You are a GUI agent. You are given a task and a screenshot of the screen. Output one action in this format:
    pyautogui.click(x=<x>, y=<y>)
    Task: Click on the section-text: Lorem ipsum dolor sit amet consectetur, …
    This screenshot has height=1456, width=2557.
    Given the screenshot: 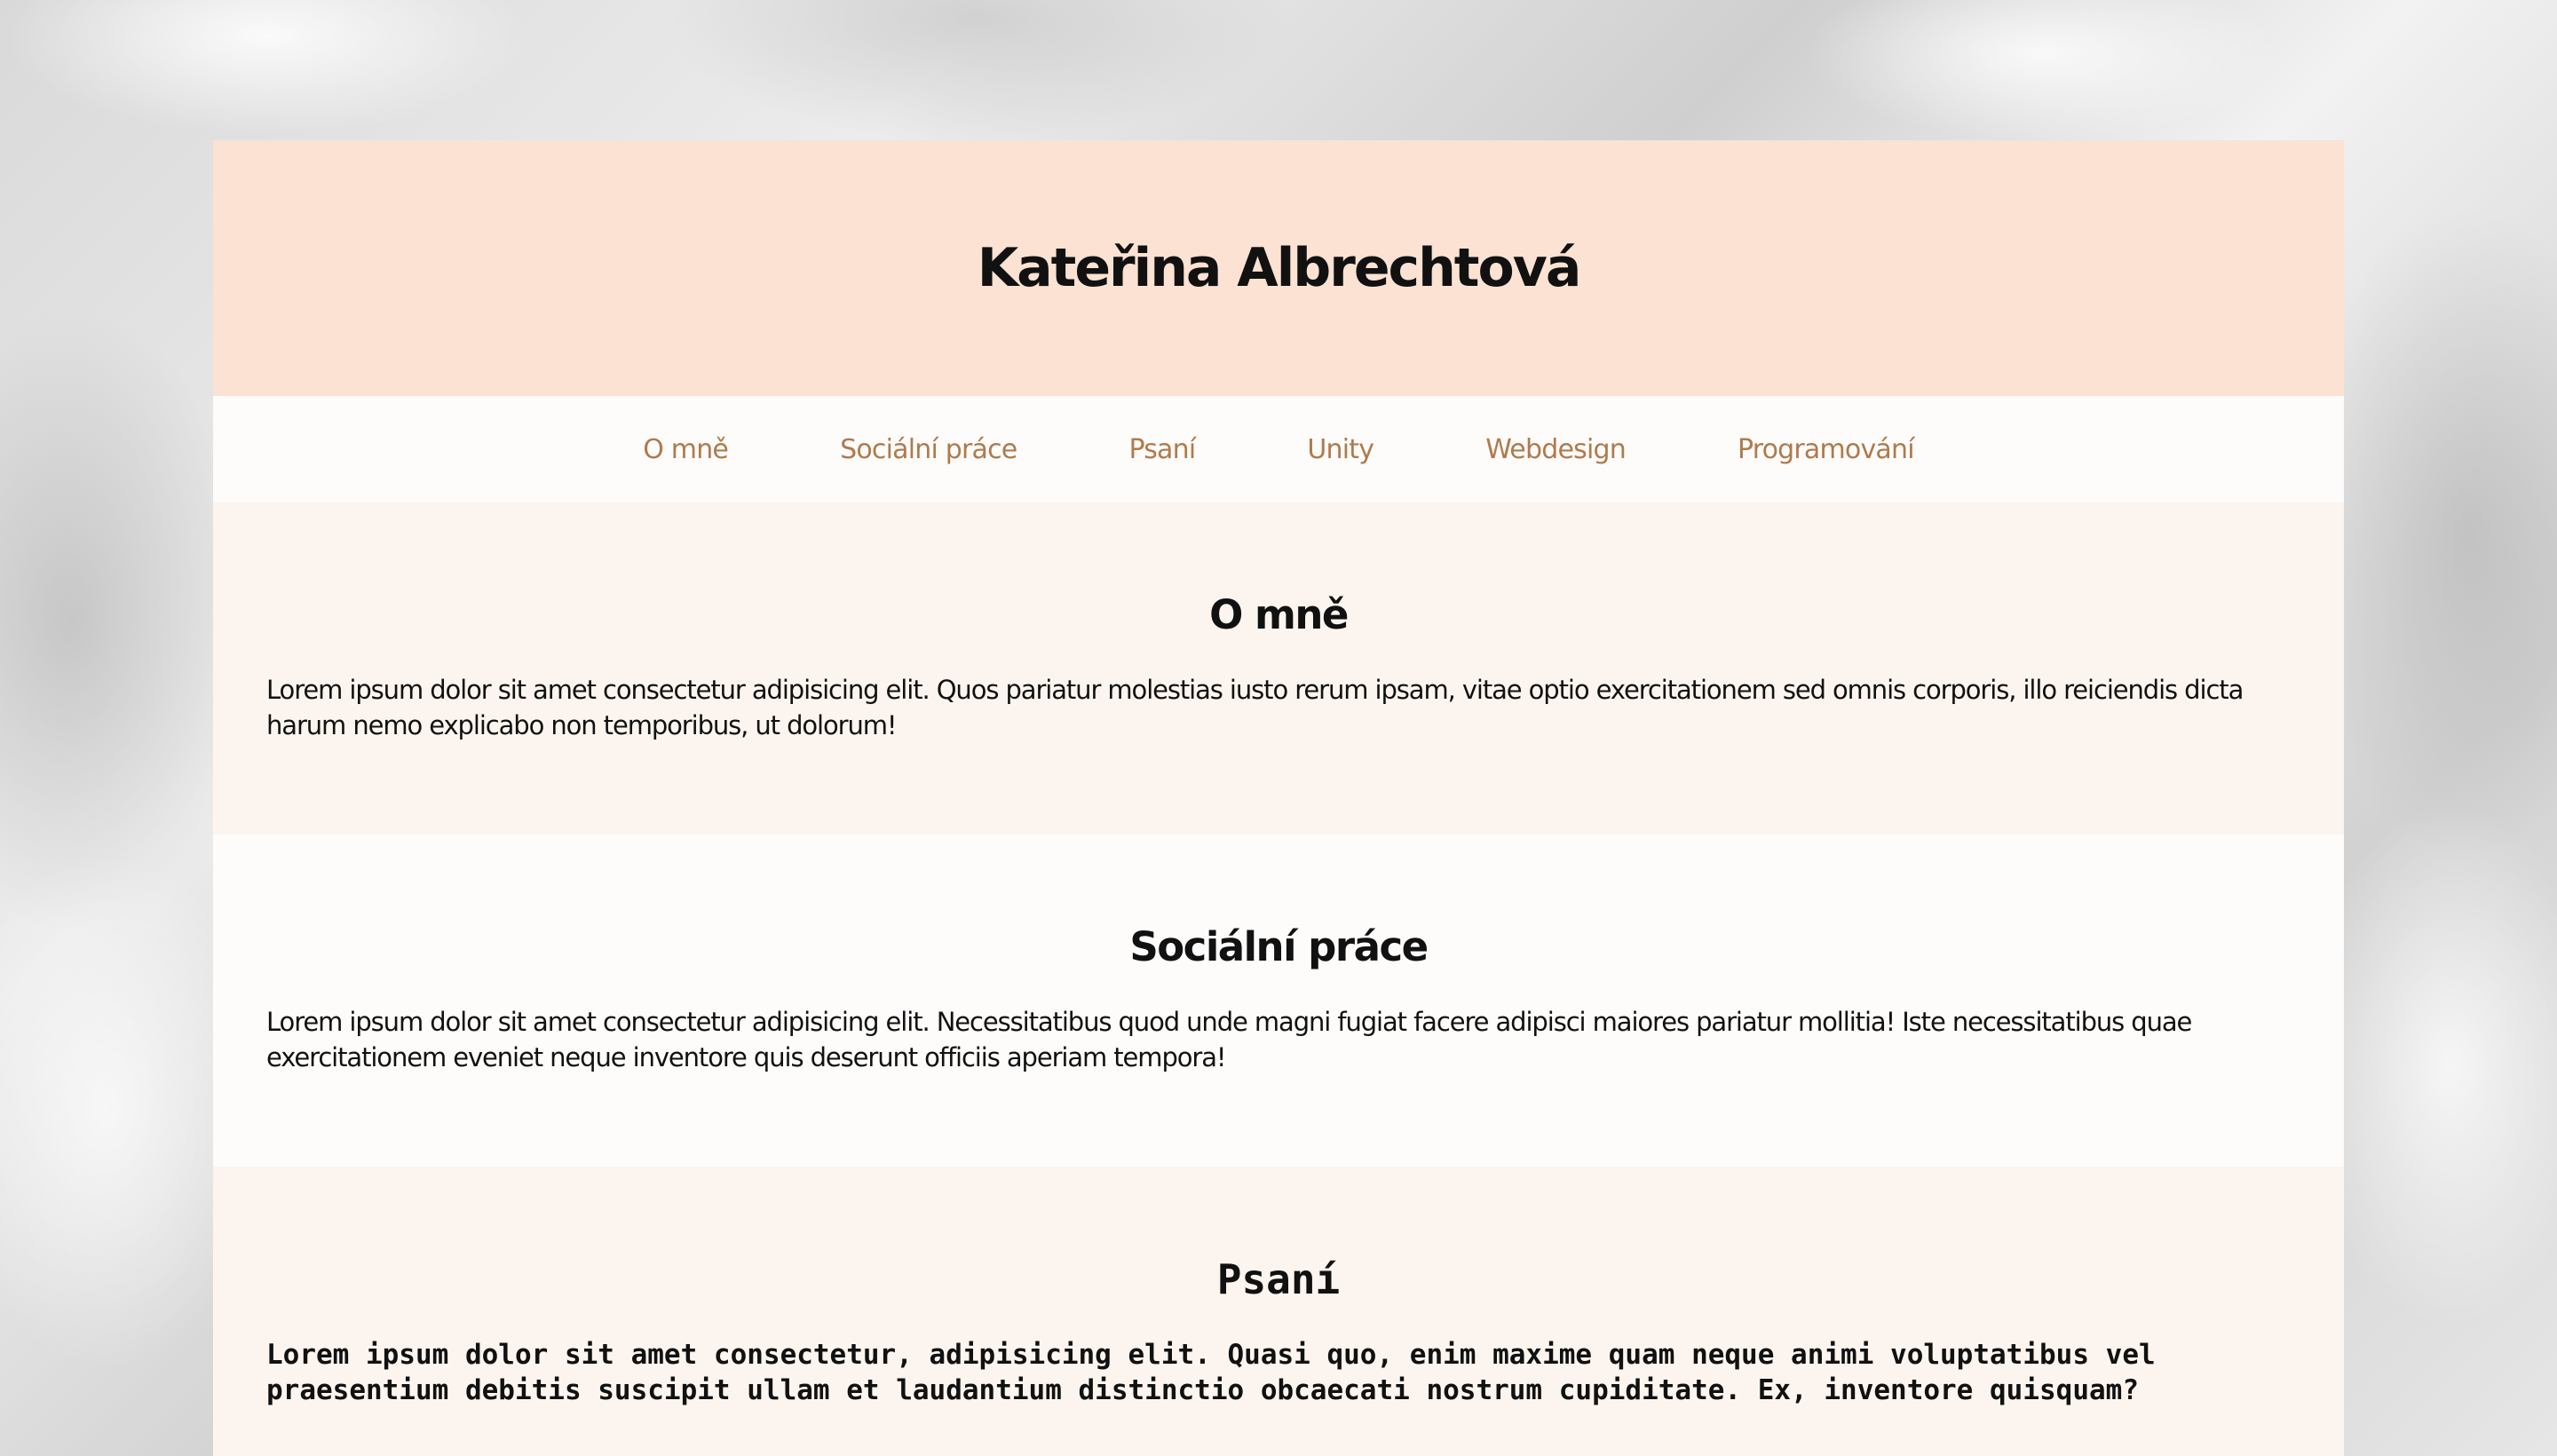 What is the action you would take?
    pyautogui.click(x=1211, y=1372)
    